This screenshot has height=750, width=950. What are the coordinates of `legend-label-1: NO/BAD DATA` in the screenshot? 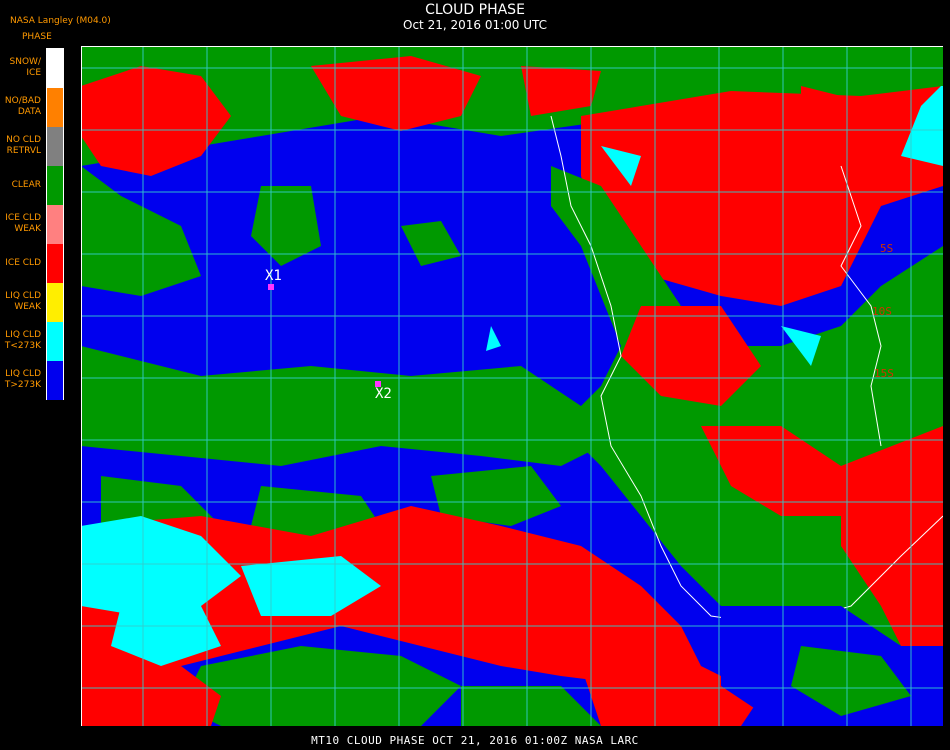 It's located at (22, 106).